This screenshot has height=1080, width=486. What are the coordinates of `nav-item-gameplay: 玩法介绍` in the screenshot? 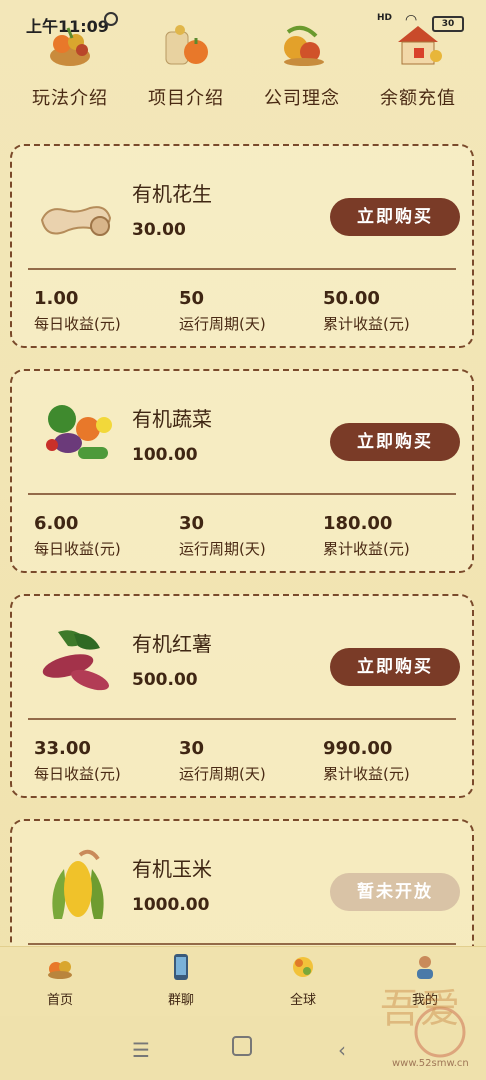 It's located at (70, 65).